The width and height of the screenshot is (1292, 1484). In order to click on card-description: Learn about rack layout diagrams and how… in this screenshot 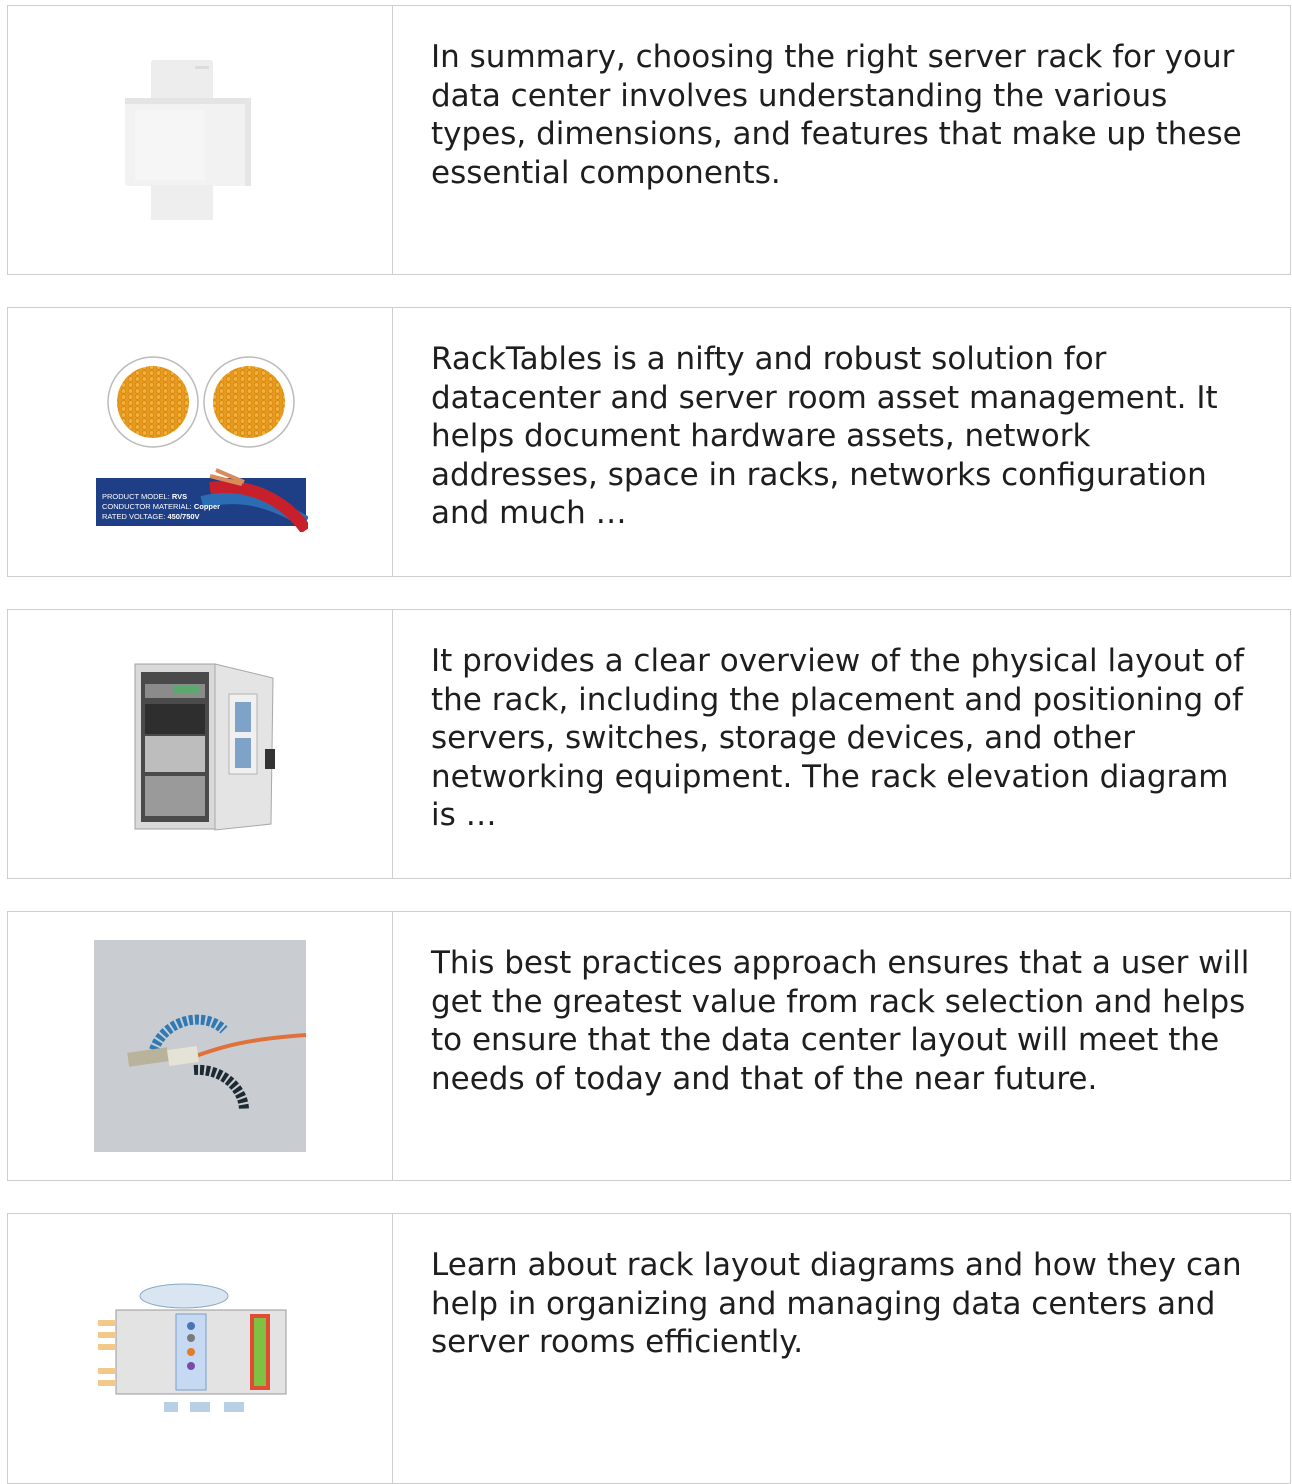, I will do `click(841, 1348)`.